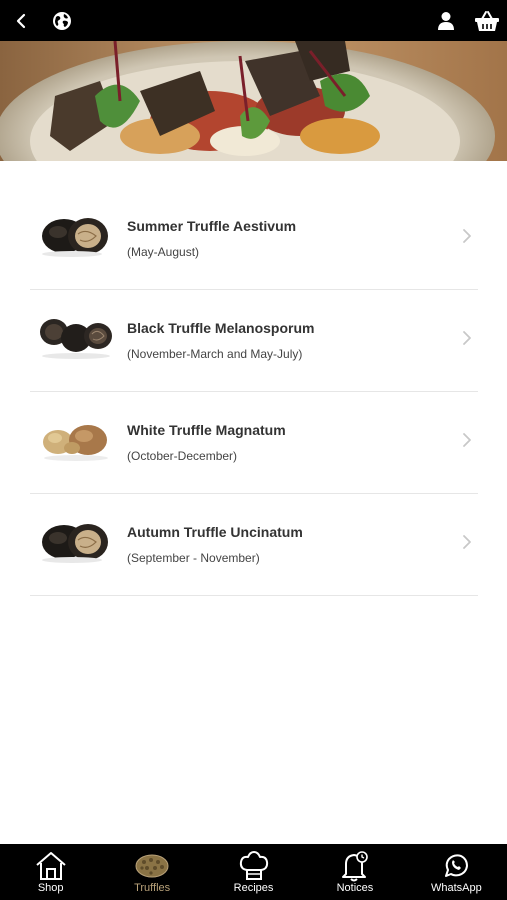 The width and height of the screenshot is (507, 900). I want to click on truffle-list-item: Summer Truffle Aestivum (May-August), so click(254, 239).